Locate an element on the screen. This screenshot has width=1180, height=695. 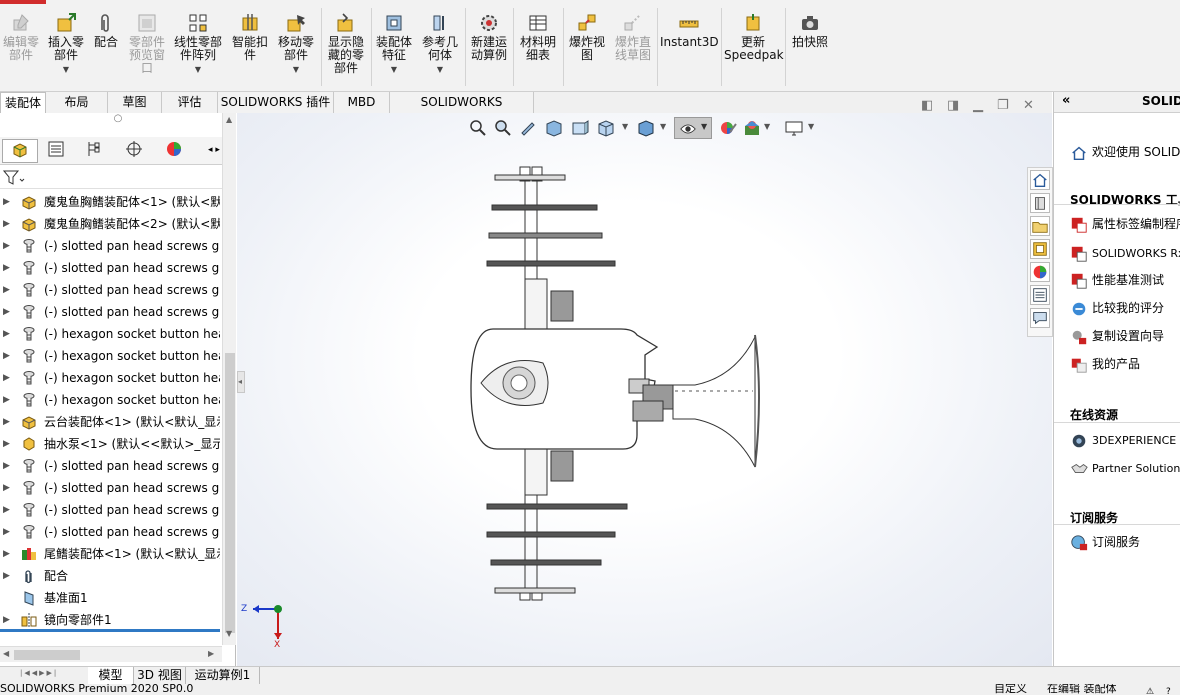
tile-right-icon: ◨ is located at coordinates (953, 105).